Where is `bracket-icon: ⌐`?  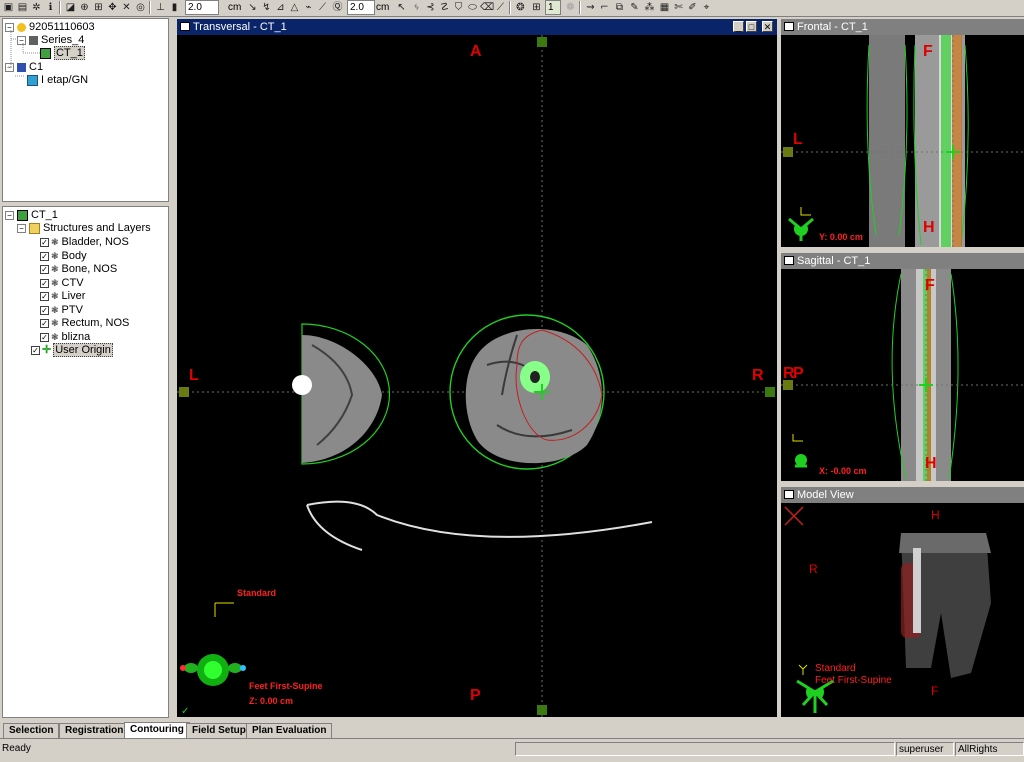 bracket-icon: ⌐ is located at coordinates (604, 7).